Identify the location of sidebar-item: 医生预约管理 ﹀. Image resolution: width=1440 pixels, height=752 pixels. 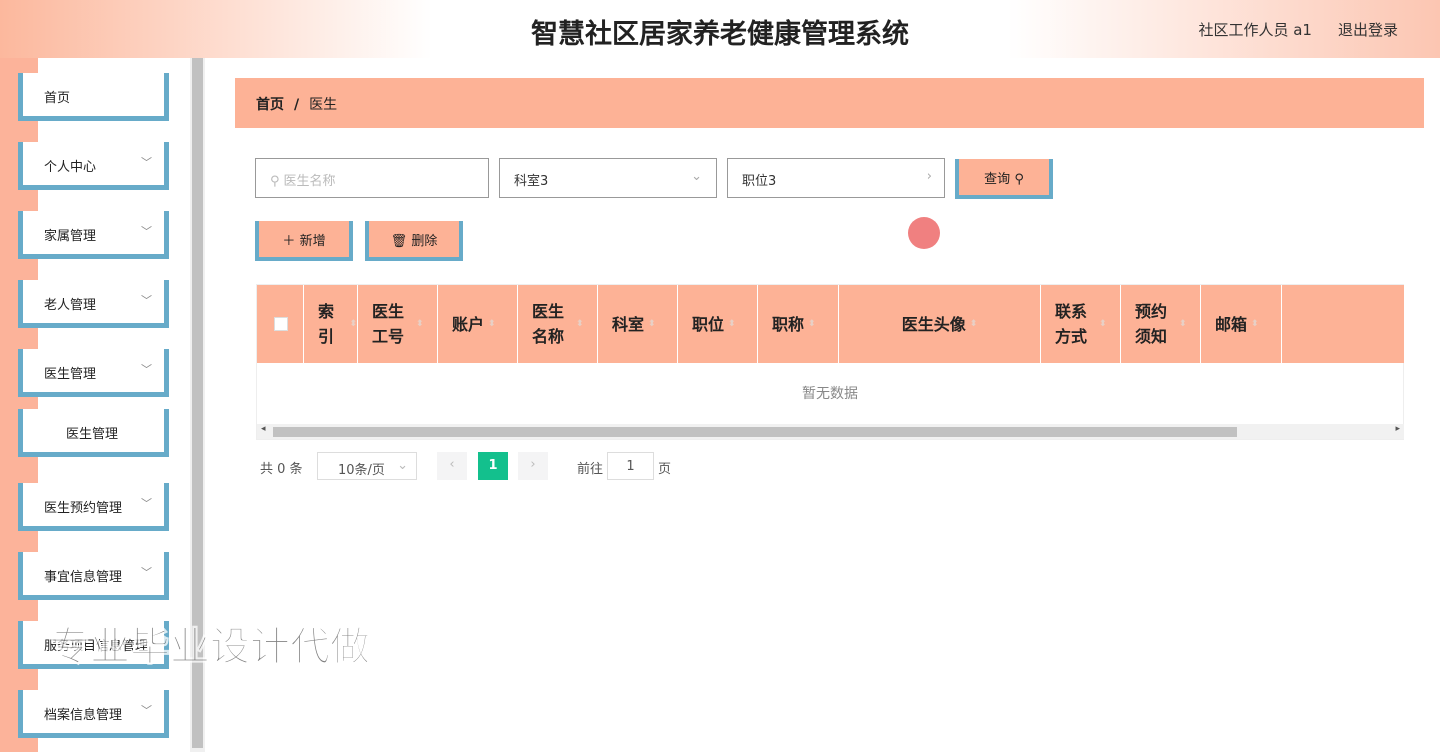
(93, 507).